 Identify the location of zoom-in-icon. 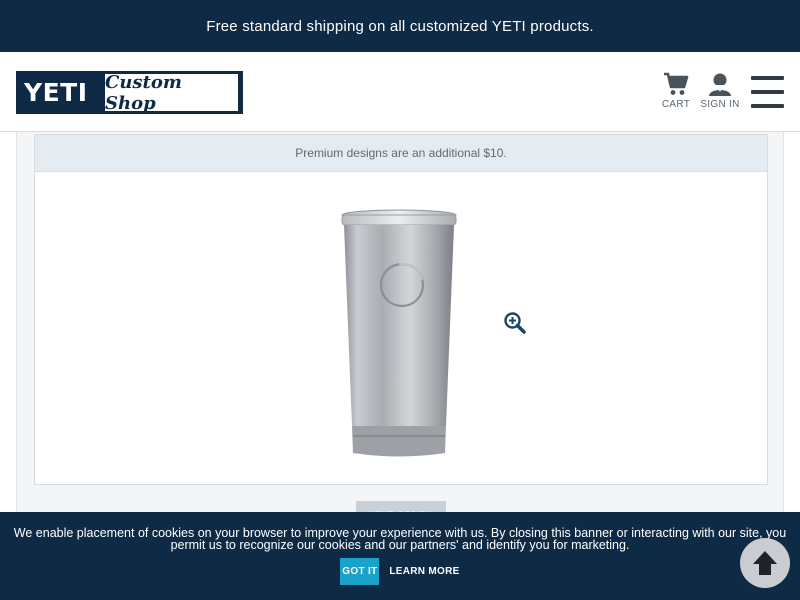
(515, 323).